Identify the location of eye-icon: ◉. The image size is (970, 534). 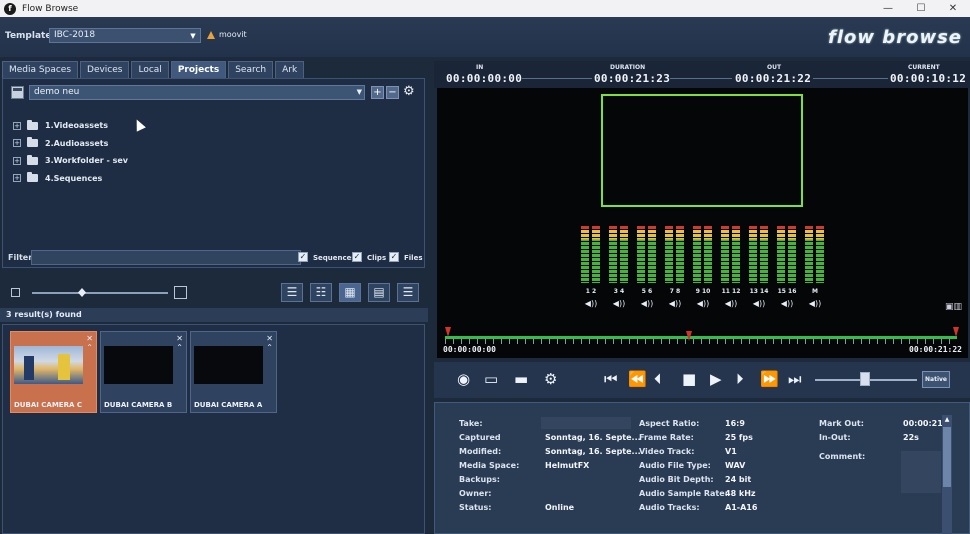
(463, 379).